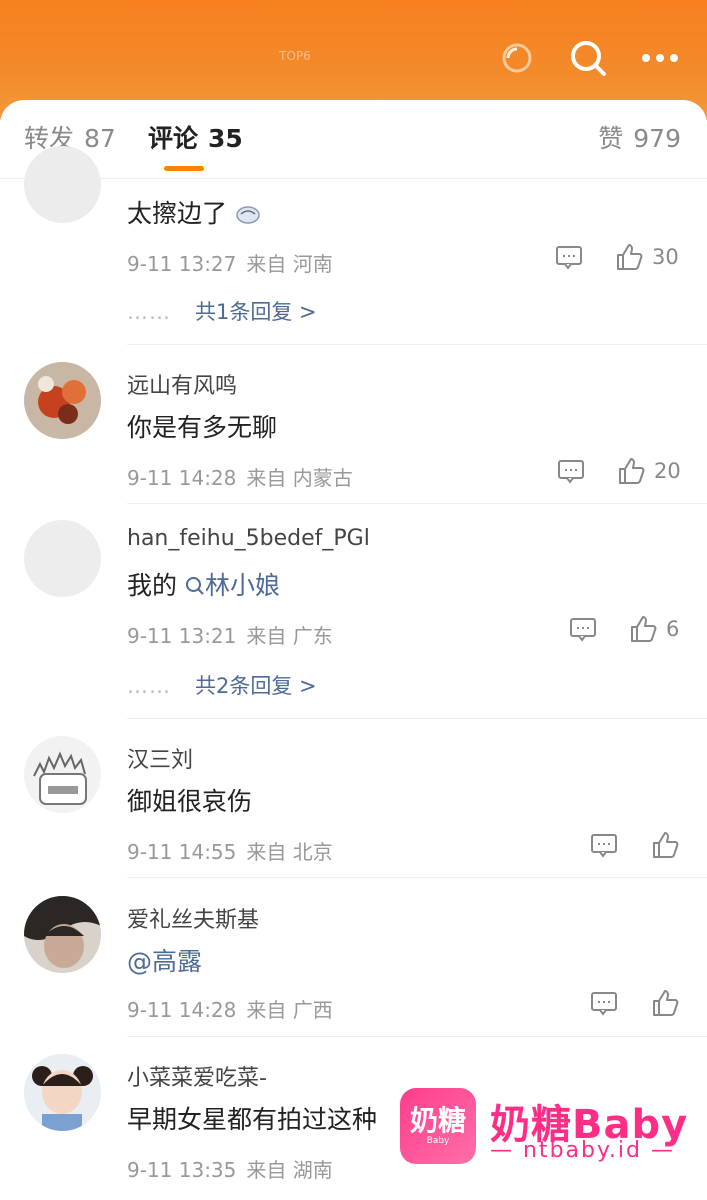  I want to click on comment-location: 来自 内蒙古, so click(299, 478).